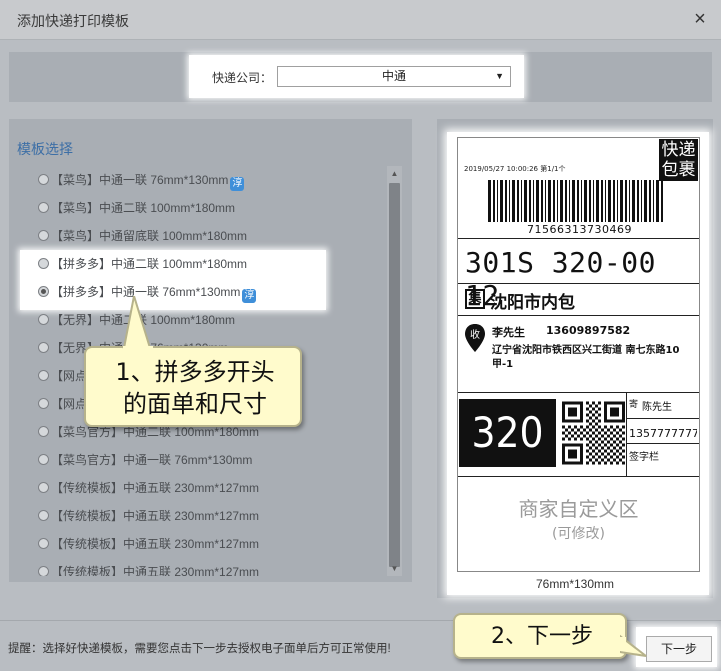 Image resolution: width=721 pixels, height=671 pixels. I want to click on template-option: 【菜鸟】中通一联 76mm*130mm 淳, so click(207, 180).